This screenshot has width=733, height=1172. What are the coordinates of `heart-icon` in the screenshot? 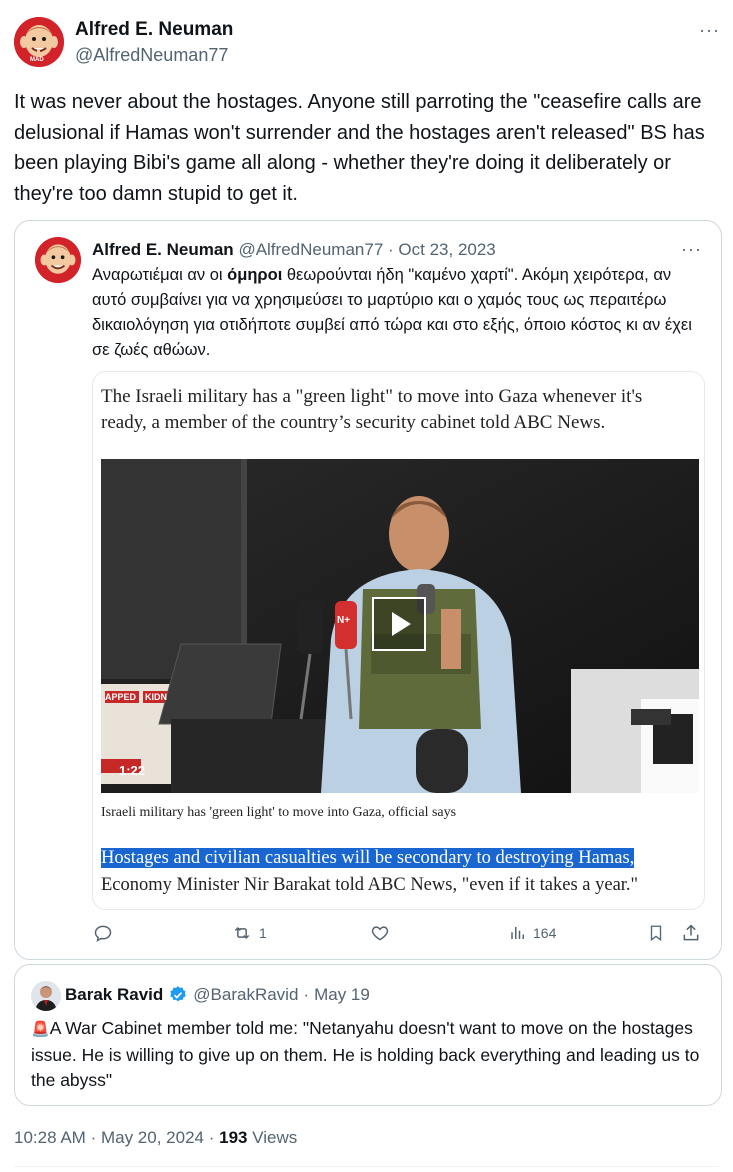 It's located at (380, 933).